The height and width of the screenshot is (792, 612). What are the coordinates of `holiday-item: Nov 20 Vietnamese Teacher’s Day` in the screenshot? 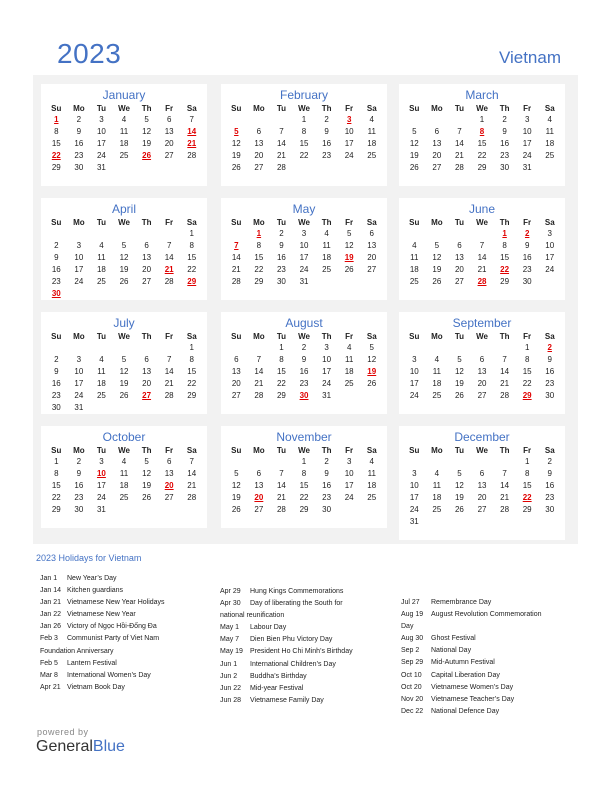 It's located at (471, 700).